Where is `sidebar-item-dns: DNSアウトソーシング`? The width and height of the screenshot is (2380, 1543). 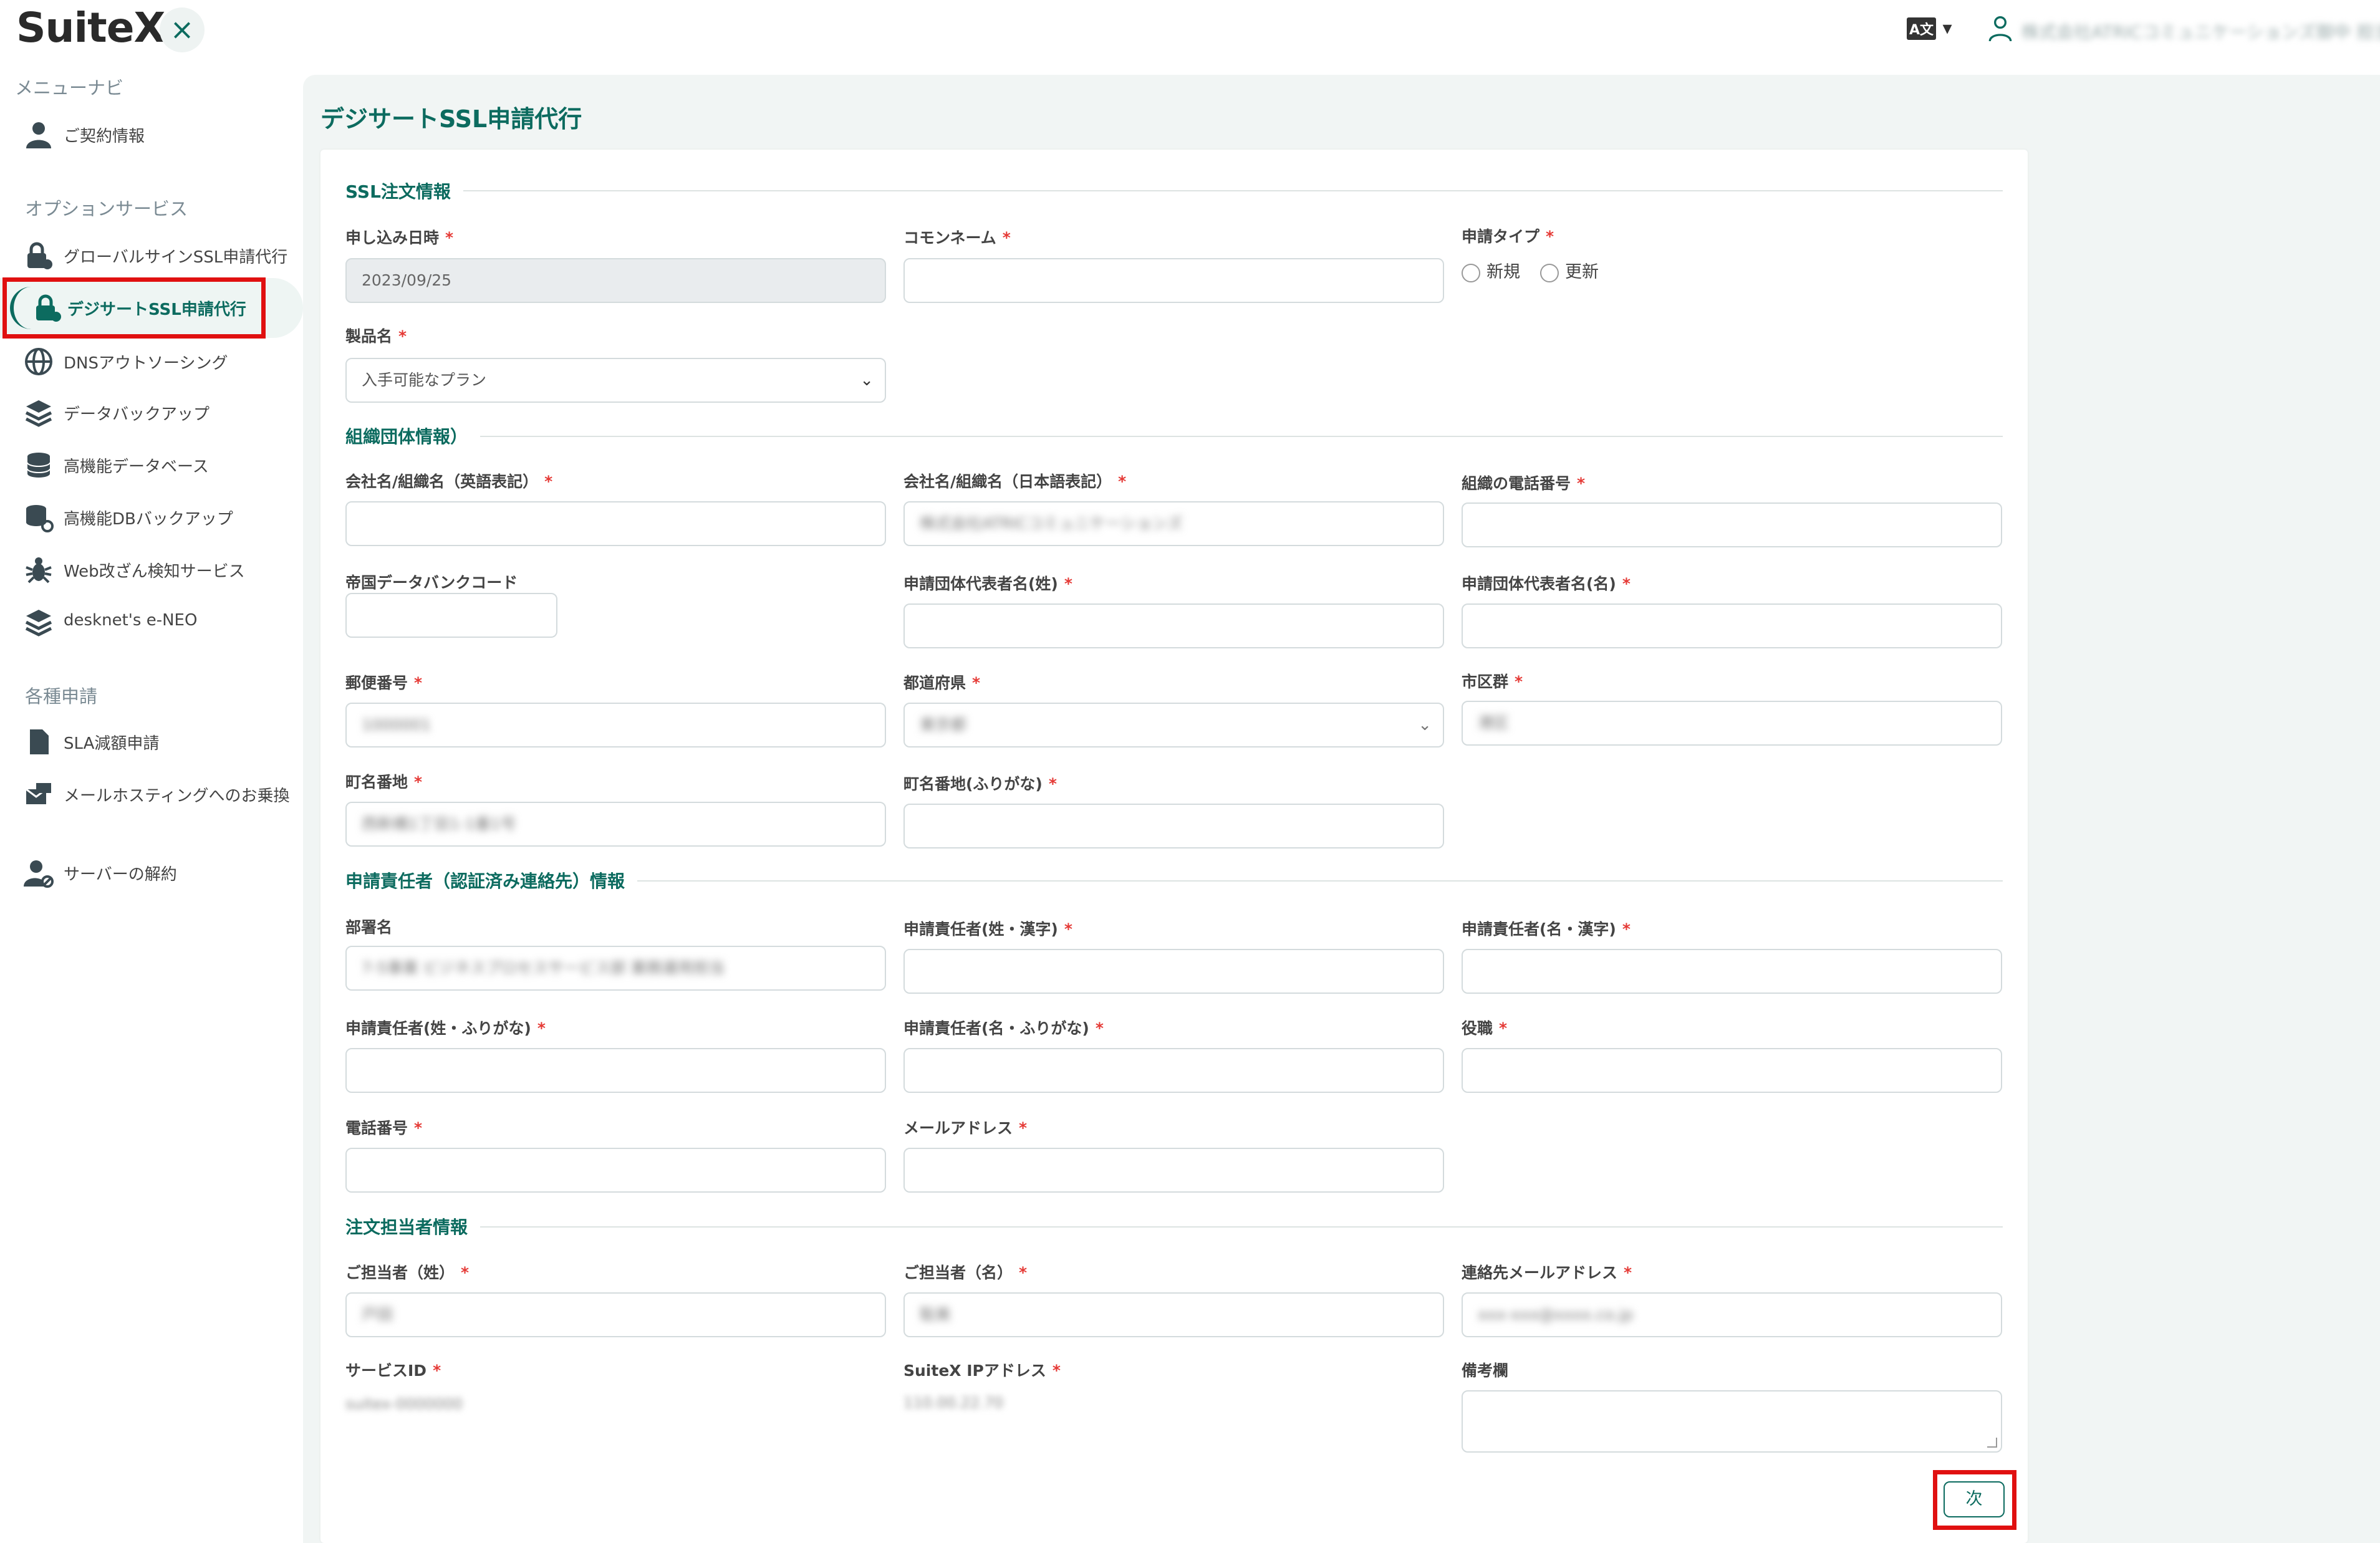 sidebar-item-dns: DNSアウトソーシング is located at coordinates (156, 361).